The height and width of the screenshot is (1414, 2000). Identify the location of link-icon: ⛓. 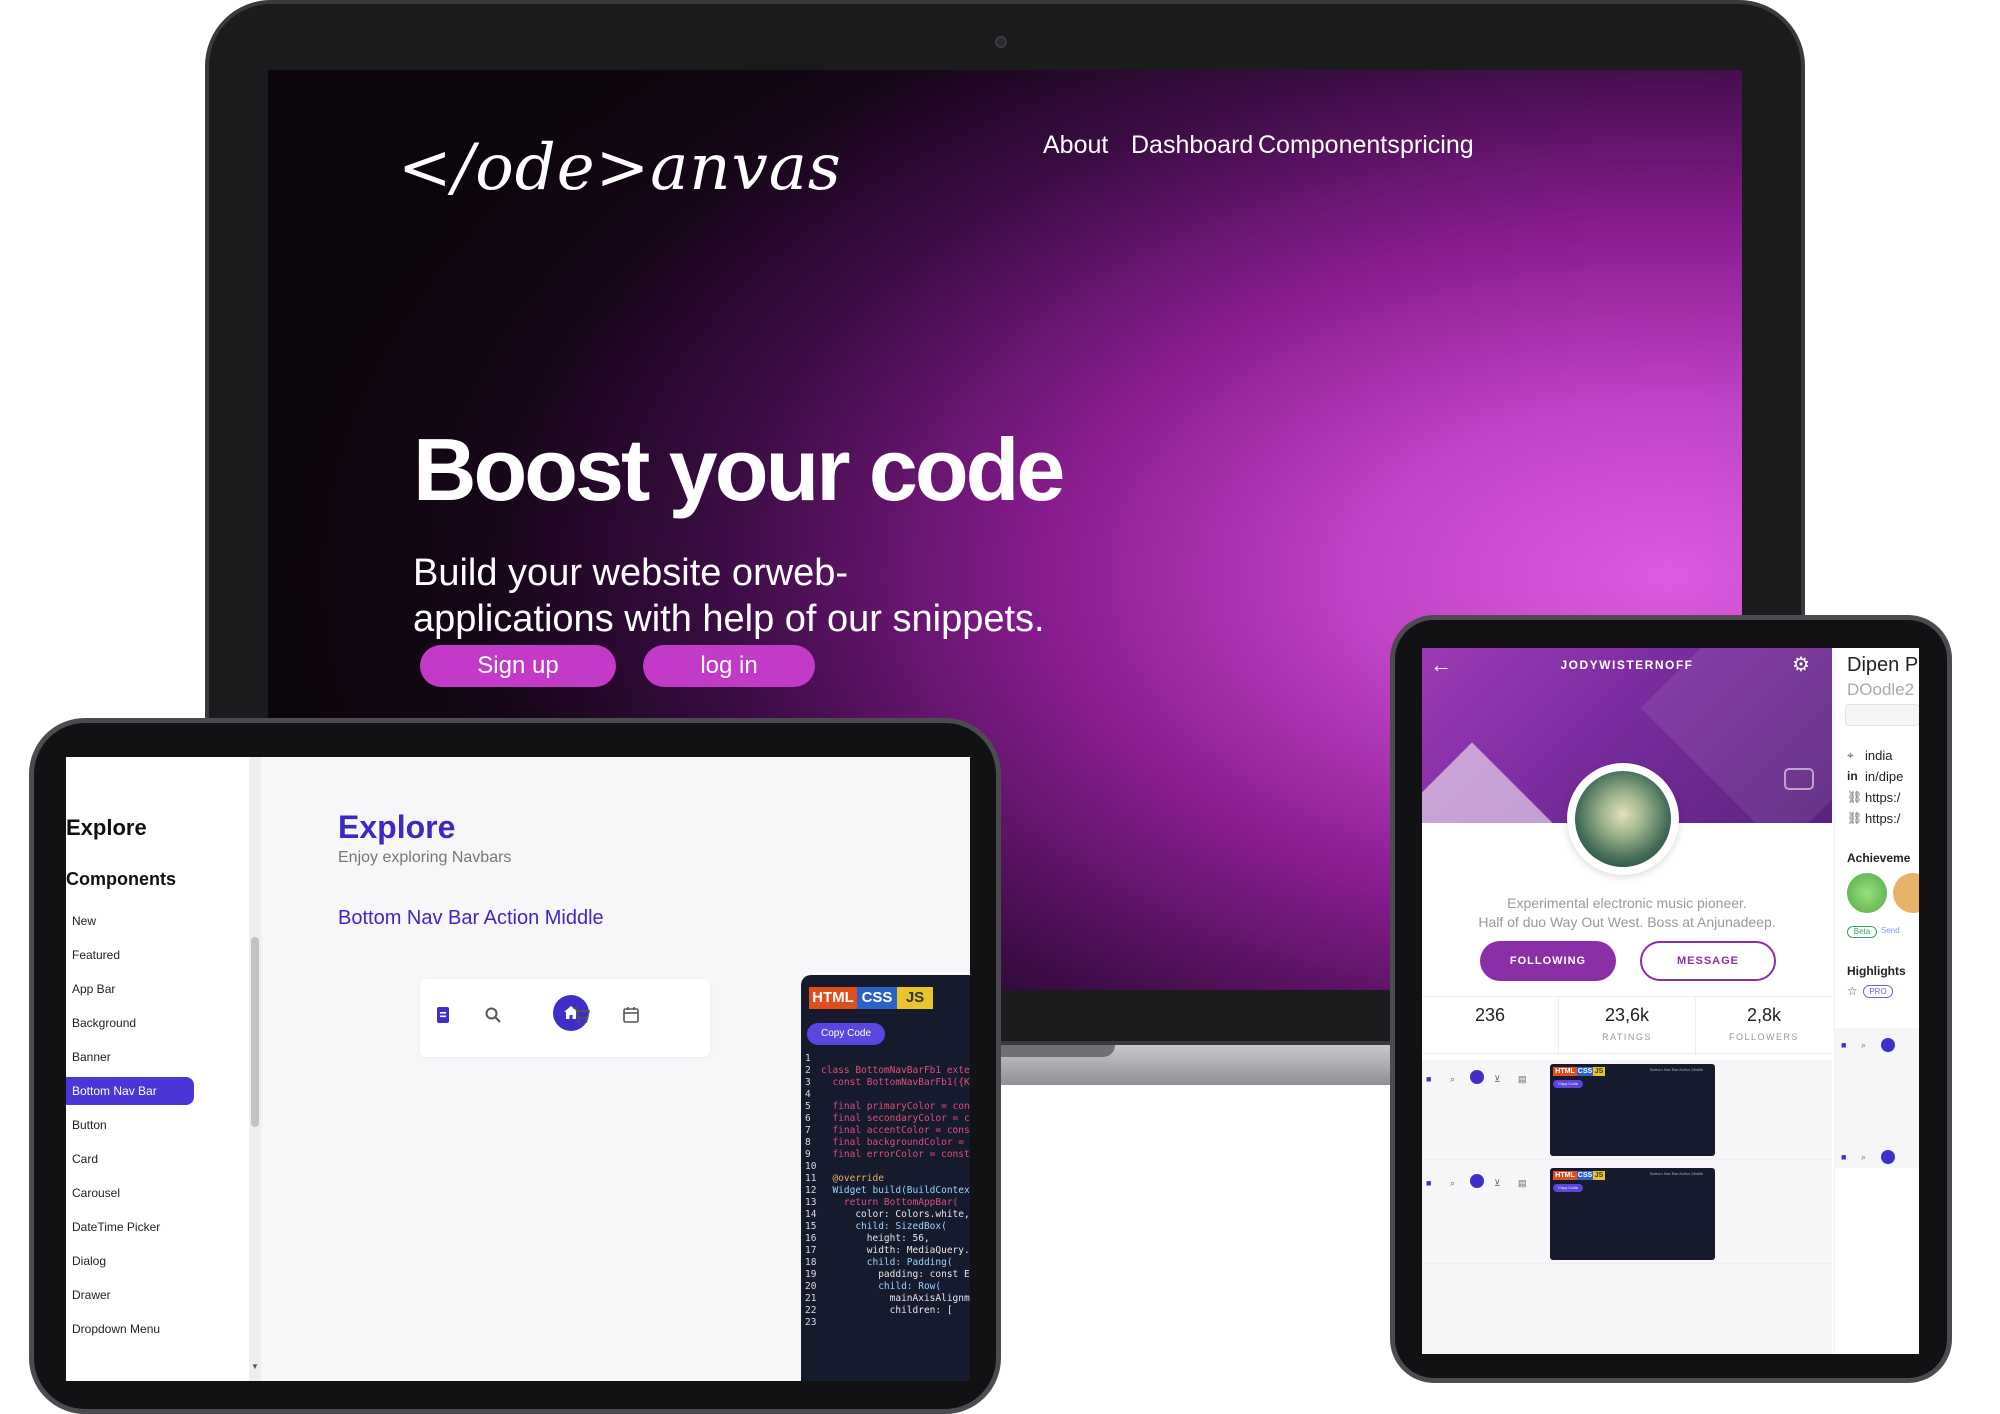
(1855, 818).